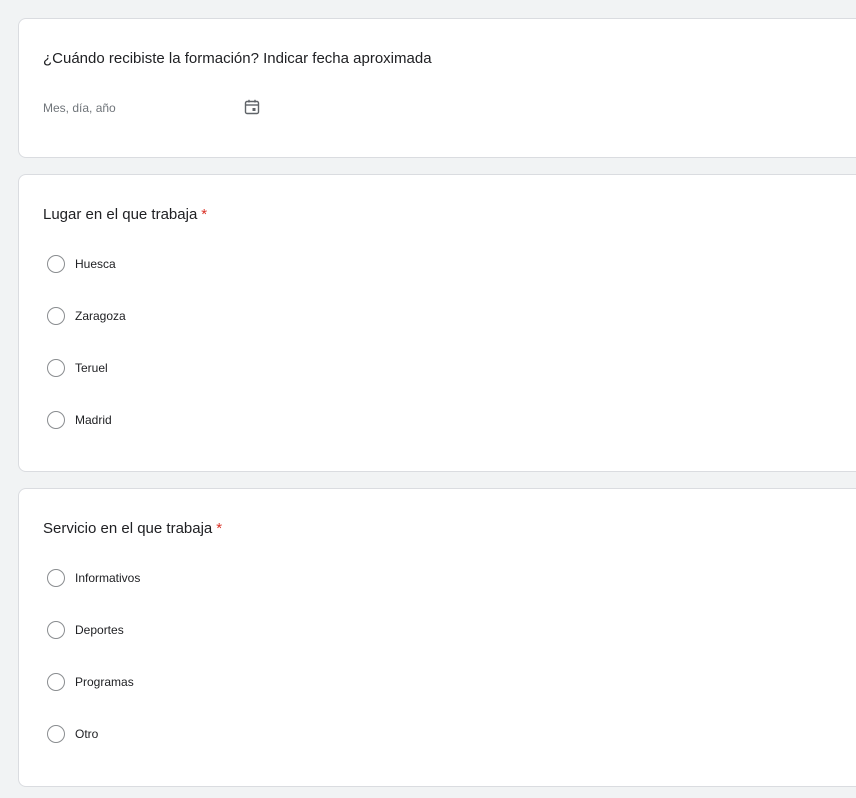 The width and height of the screenshot is (856, 798). I want to click on date-placeholder: Mes, día, año, so click(79, 108).